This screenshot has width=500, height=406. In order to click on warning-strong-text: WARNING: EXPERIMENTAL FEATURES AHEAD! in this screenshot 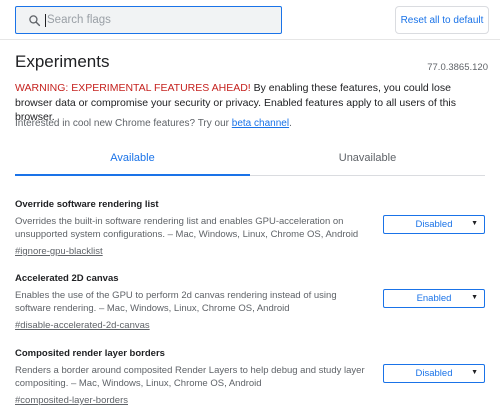, I will do `click(133, 88)`.